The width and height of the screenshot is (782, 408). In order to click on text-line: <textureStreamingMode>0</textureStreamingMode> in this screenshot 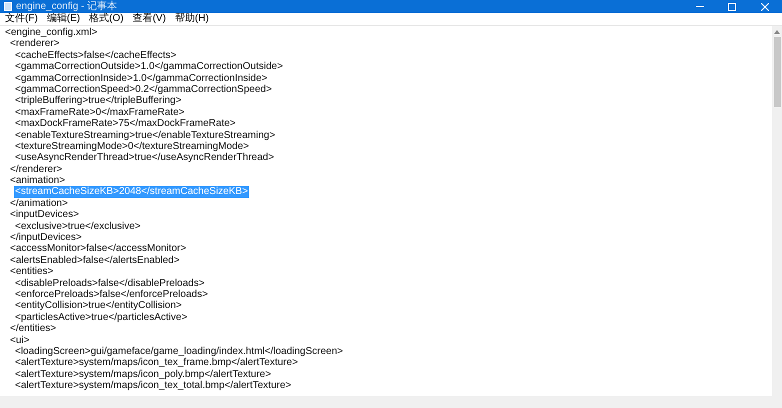, I will do `click(132, 146)`.